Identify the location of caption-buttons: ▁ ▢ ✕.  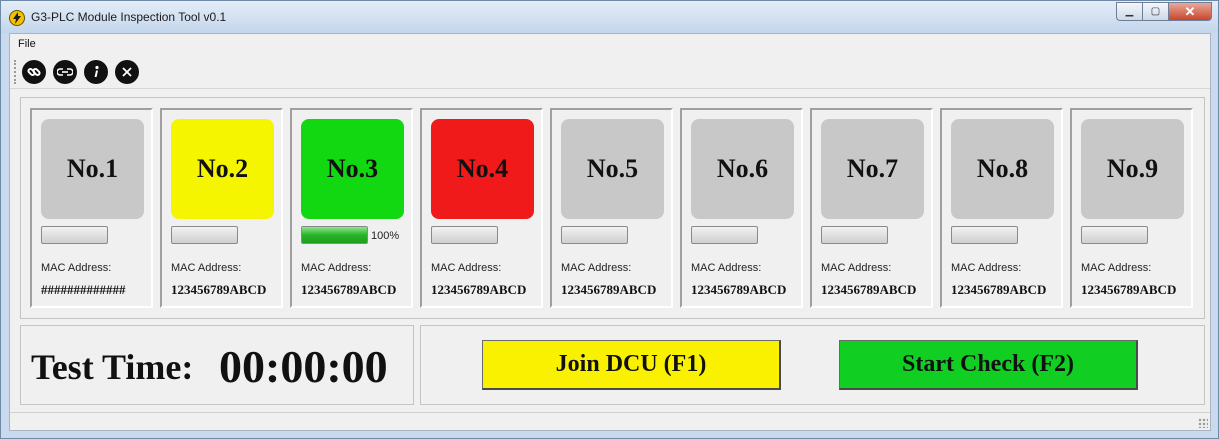
(1164, 11).